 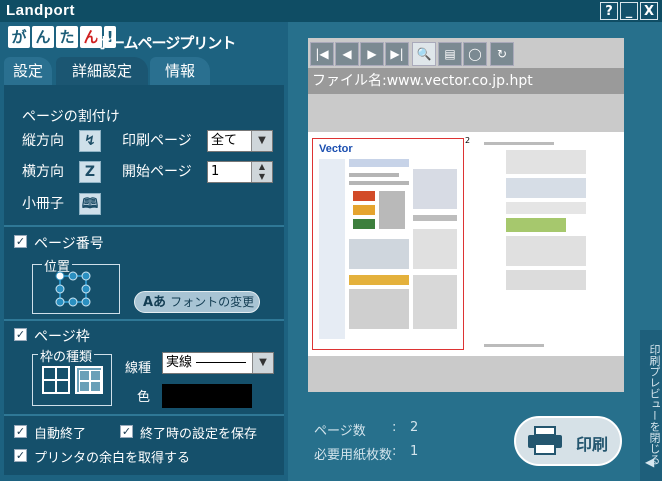 I want to click on minimize-button: _, so click(x=629, y=11).